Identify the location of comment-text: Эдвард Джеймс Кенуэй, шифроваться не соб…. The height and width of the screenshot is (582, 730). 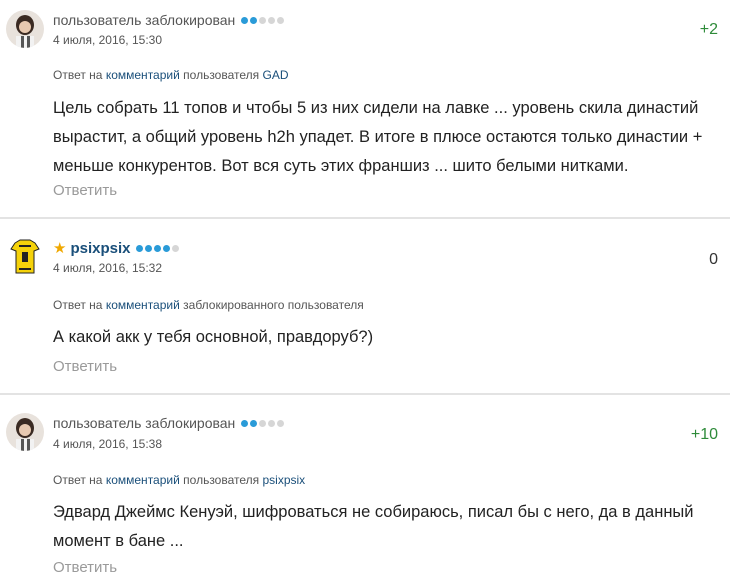
(373, 526).